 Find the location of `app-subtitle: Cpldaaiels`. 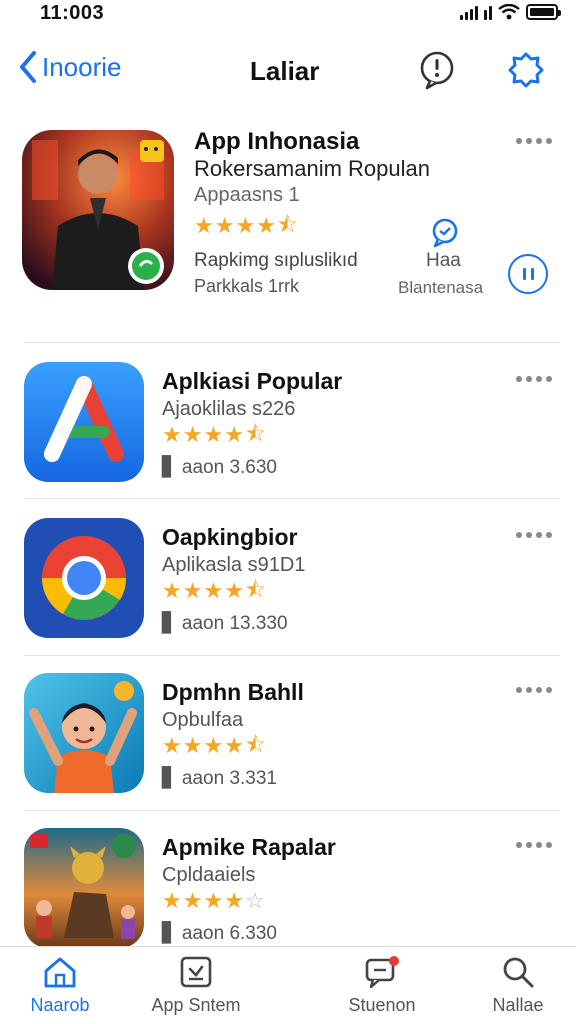

app-subtitle: Cpldaaiels is located at coordinates (209, 875).